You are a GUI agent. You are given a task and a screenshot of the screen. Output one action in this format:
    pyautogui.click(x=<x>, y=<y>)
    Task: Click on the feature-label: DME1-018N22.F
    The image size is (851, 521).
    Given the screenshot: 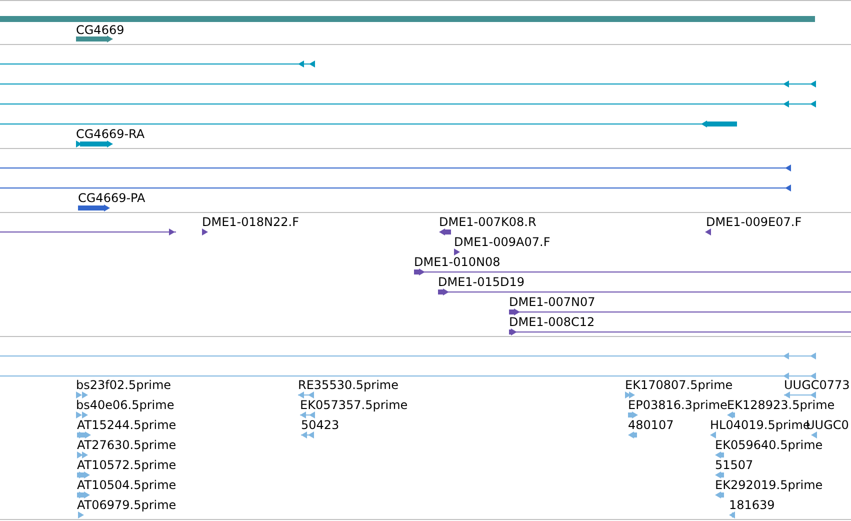 What is the action you would take?
    pyautogui.click(x=251, y=222)
    